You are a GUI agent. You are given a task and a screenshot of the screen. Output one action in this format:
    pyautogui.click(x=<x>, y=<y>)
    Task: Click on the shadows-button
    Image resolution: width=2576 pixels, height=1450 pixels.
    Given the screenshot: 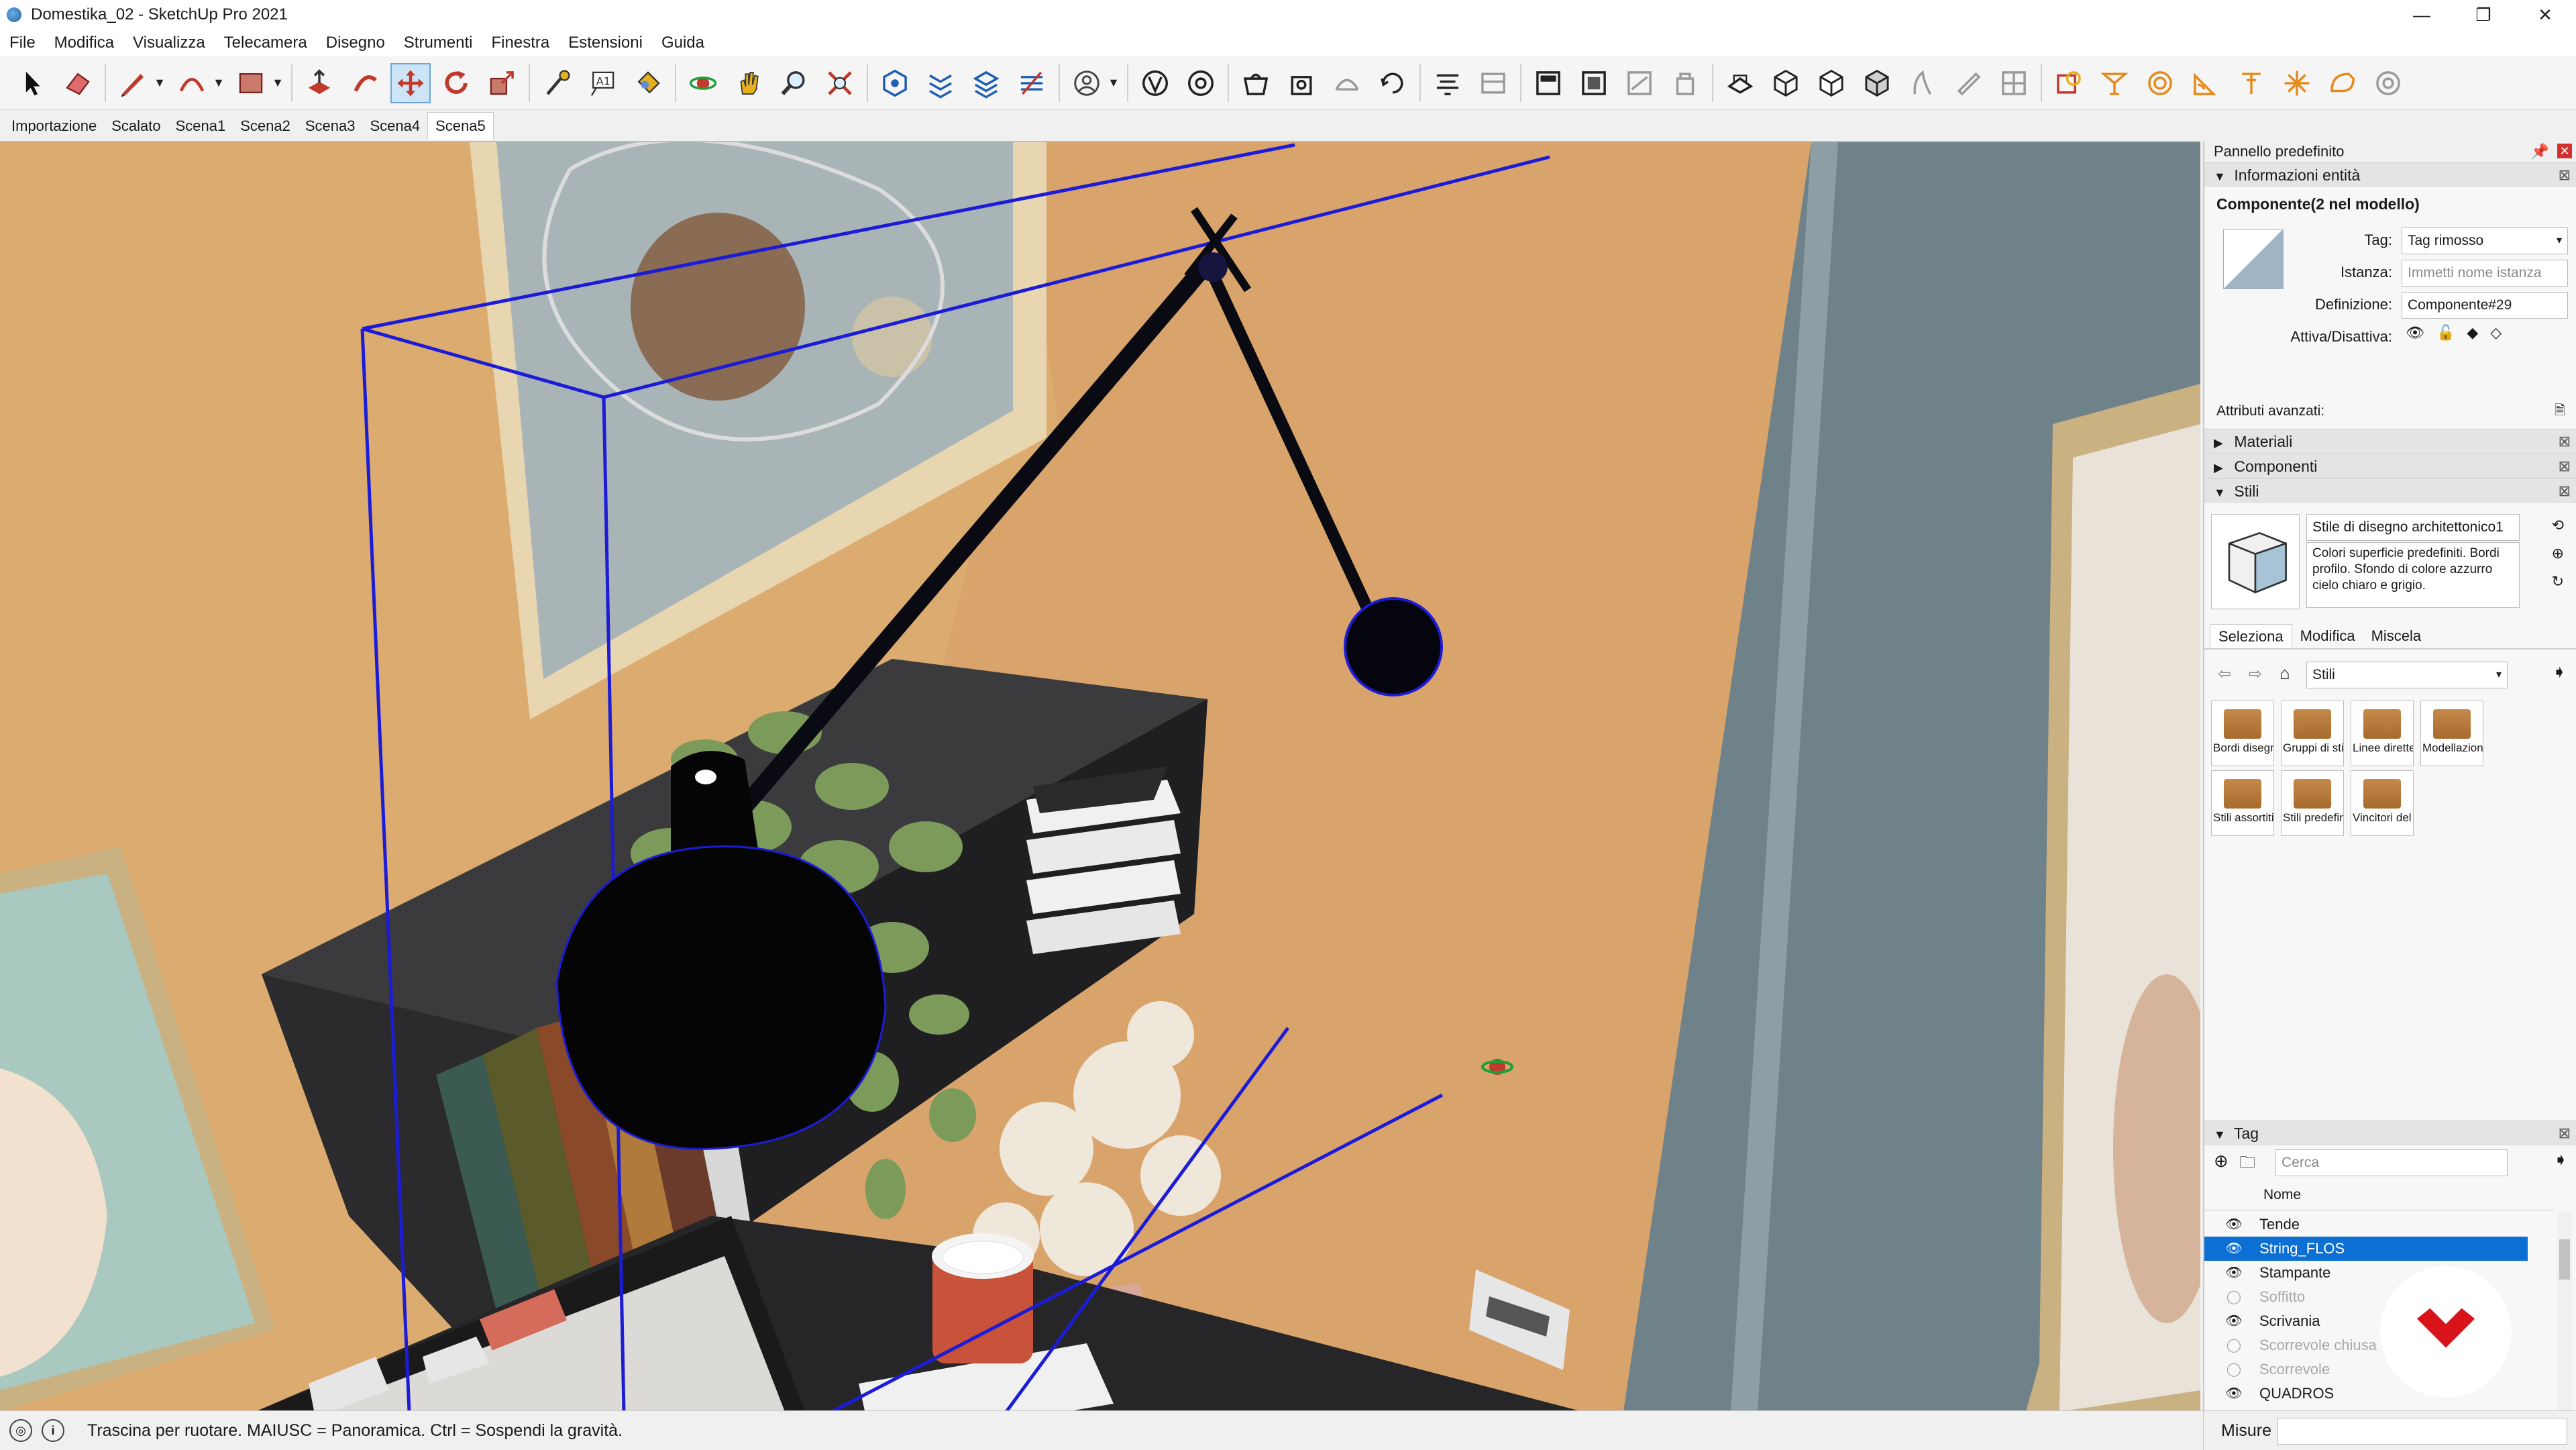 What is the action you would take?
    pyautogui.click(x=1594, y=83)
    